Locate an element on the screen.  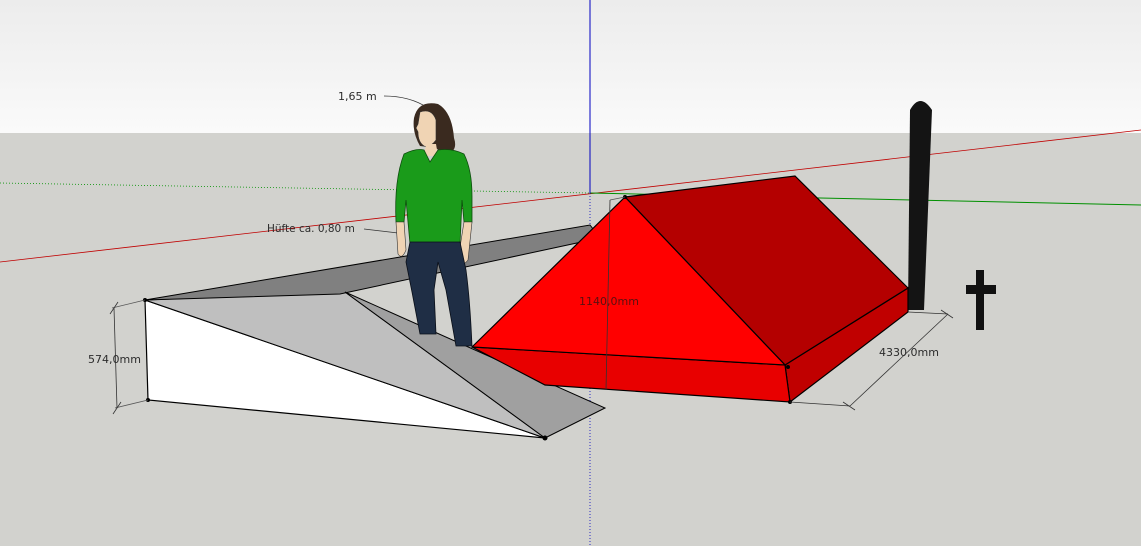
roof-height-label: 1140,0mm is located at coordinates (609, 301).